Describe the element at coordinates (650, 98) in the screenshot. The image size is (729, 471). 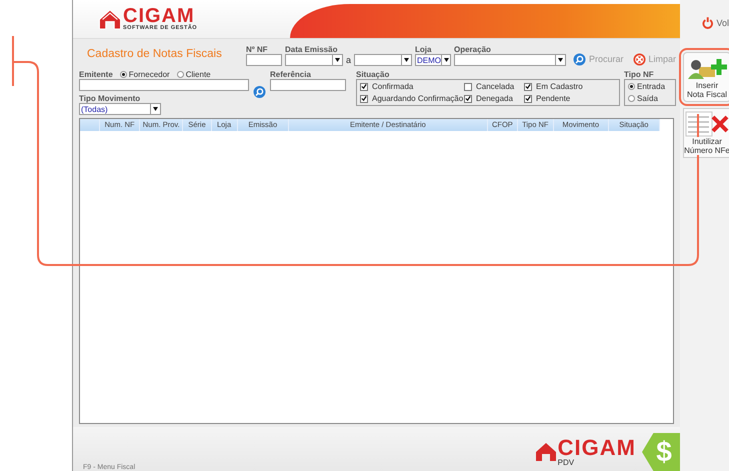
I see `nf-type-radio: Saída` at that location.